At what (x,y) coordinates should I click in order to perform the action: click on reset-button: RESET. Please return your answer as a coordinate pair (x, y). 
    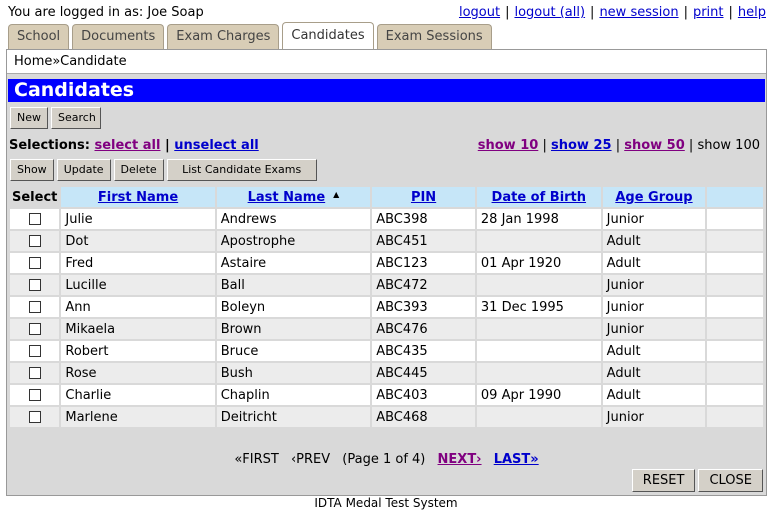
    Looking at the image, I should click on (663, 480).